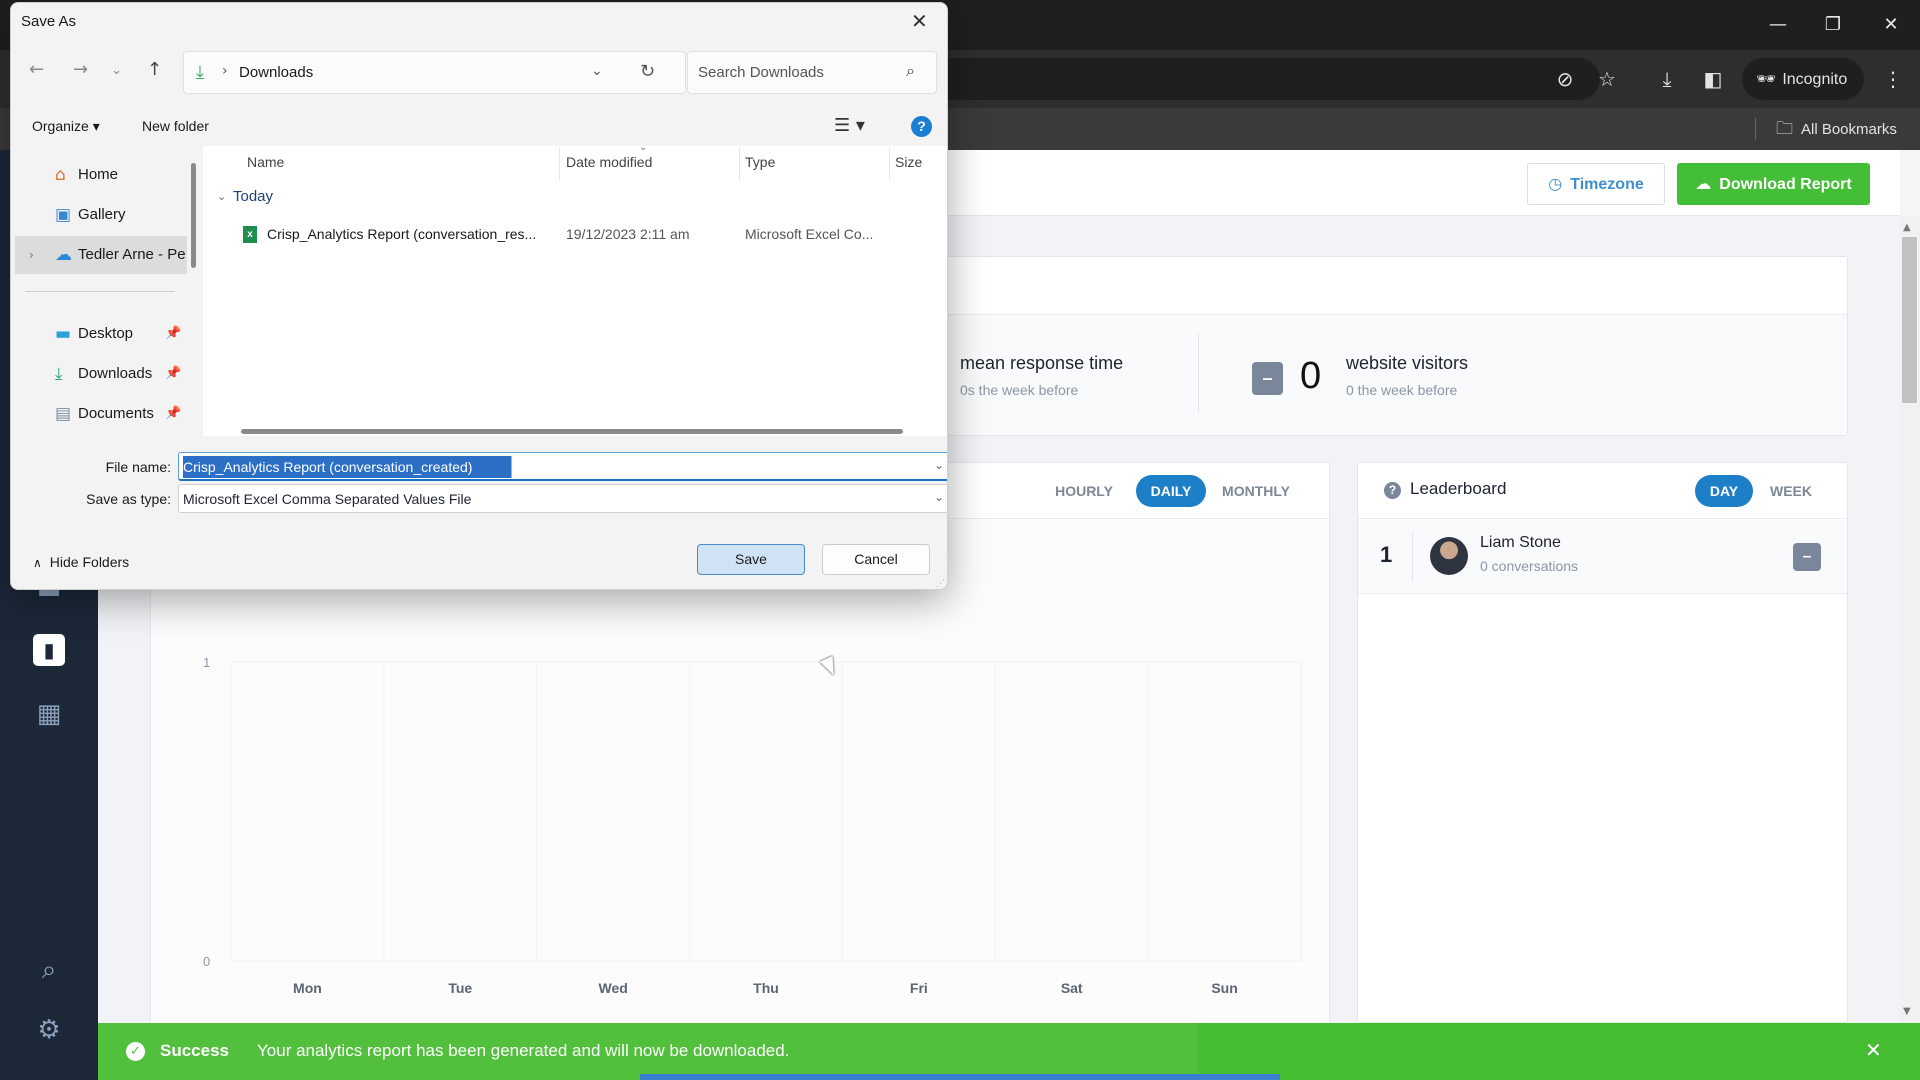  I want to click on minimize-button: —, so click(1778, 25).